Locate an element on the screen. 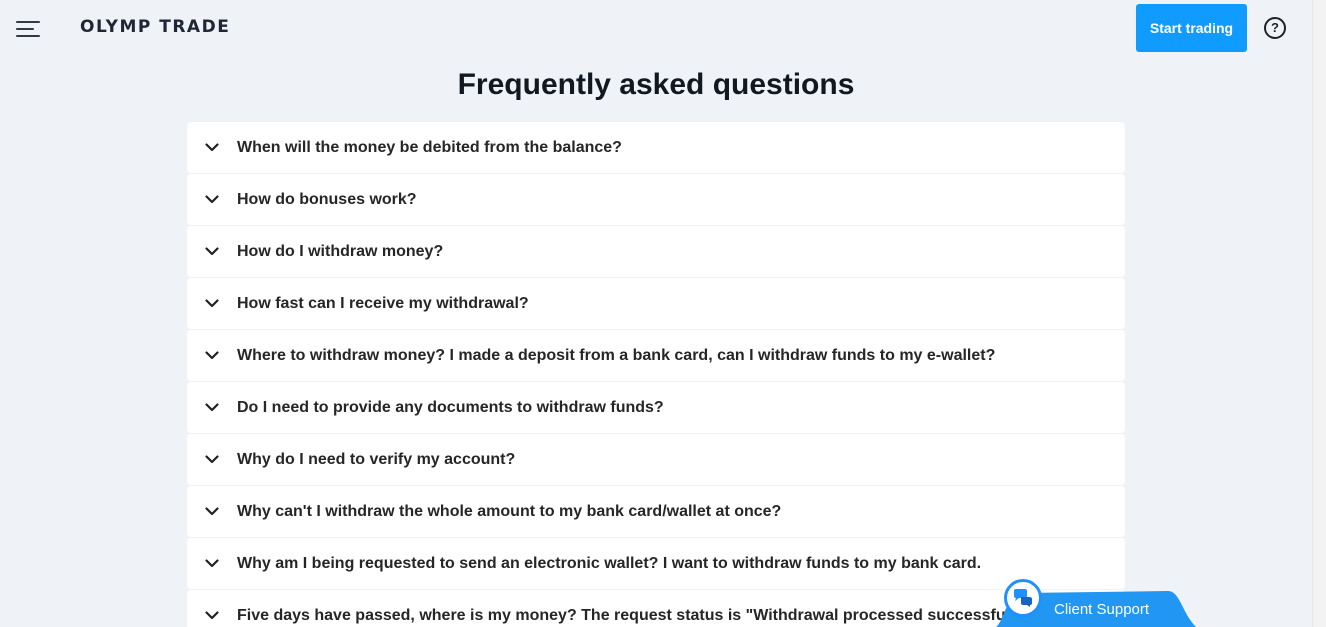 This screenshot has height=627, width=1326. faq-question: How do bonuses work? is located at coordinates (327, 199).